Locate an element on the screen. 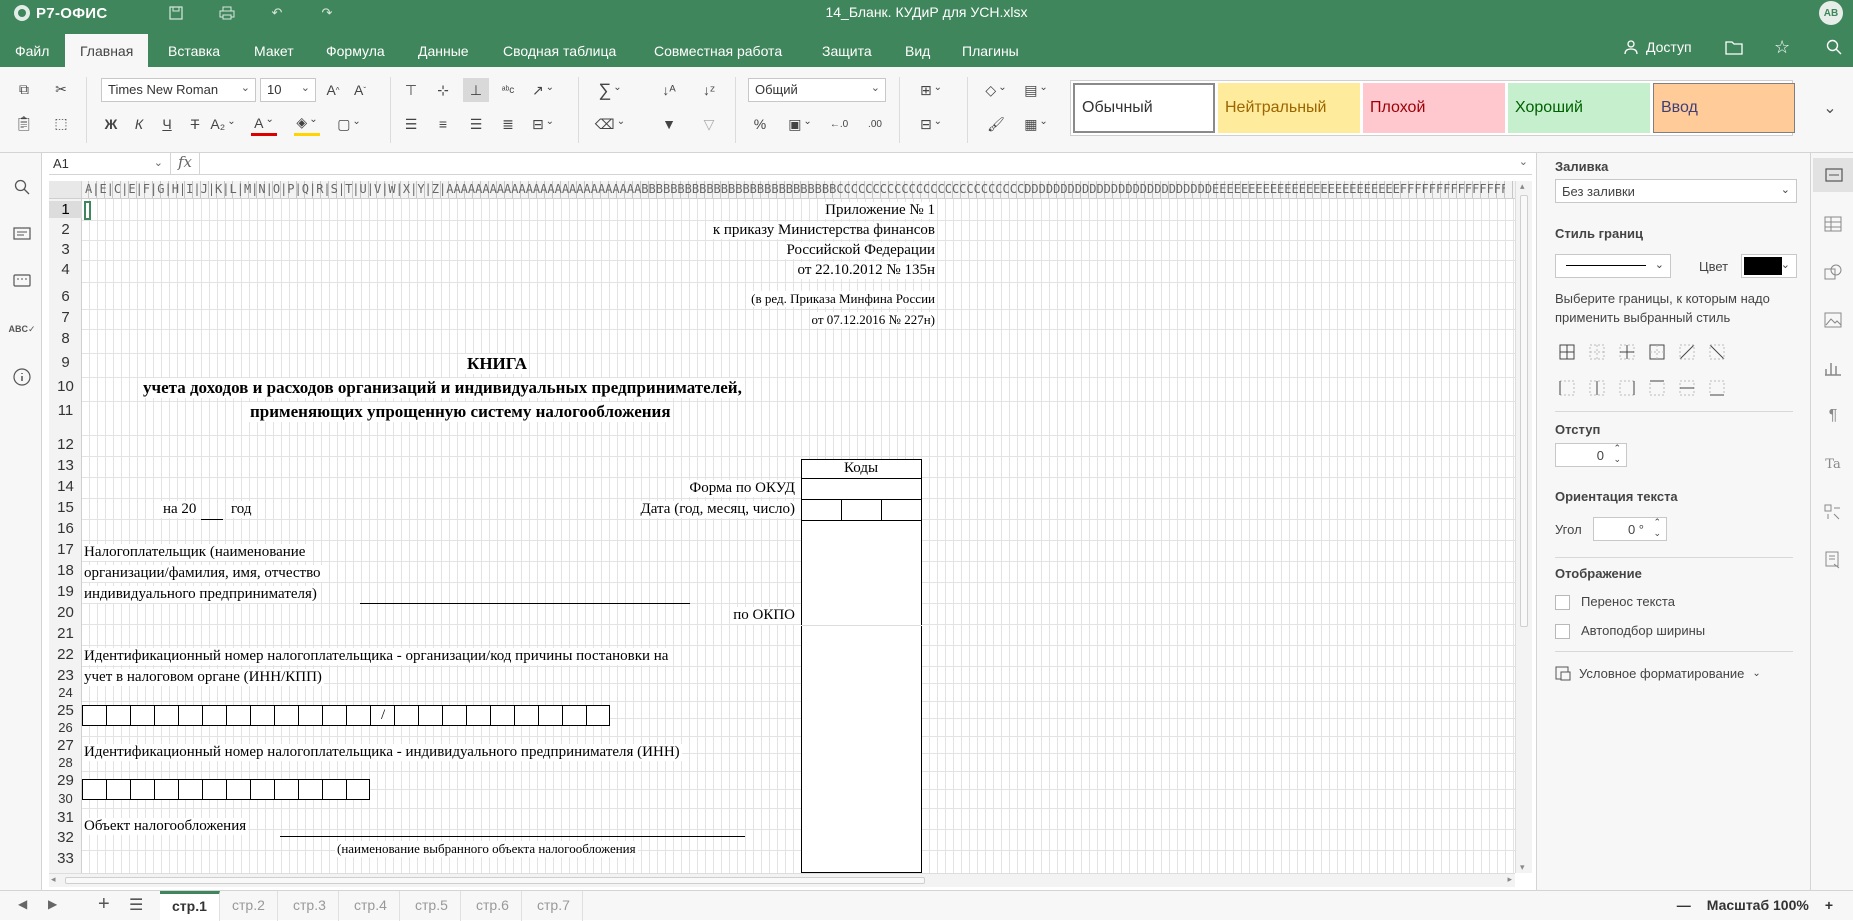  border-right-icon is located at coordinates (1627, 388).